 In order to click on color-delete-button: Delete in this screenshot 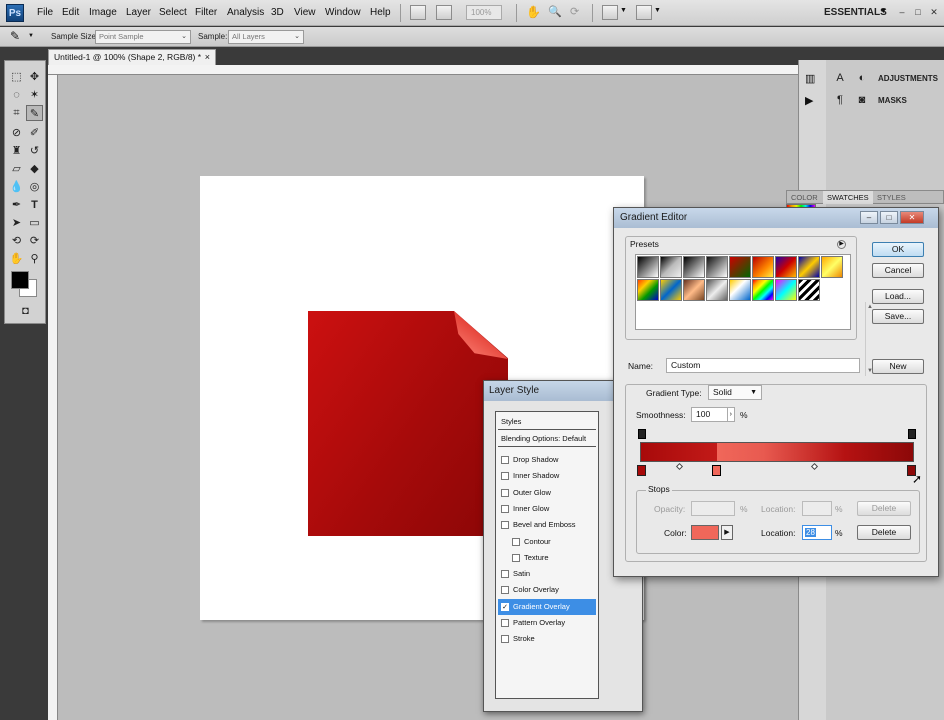, I will do `click(884, 532)`.